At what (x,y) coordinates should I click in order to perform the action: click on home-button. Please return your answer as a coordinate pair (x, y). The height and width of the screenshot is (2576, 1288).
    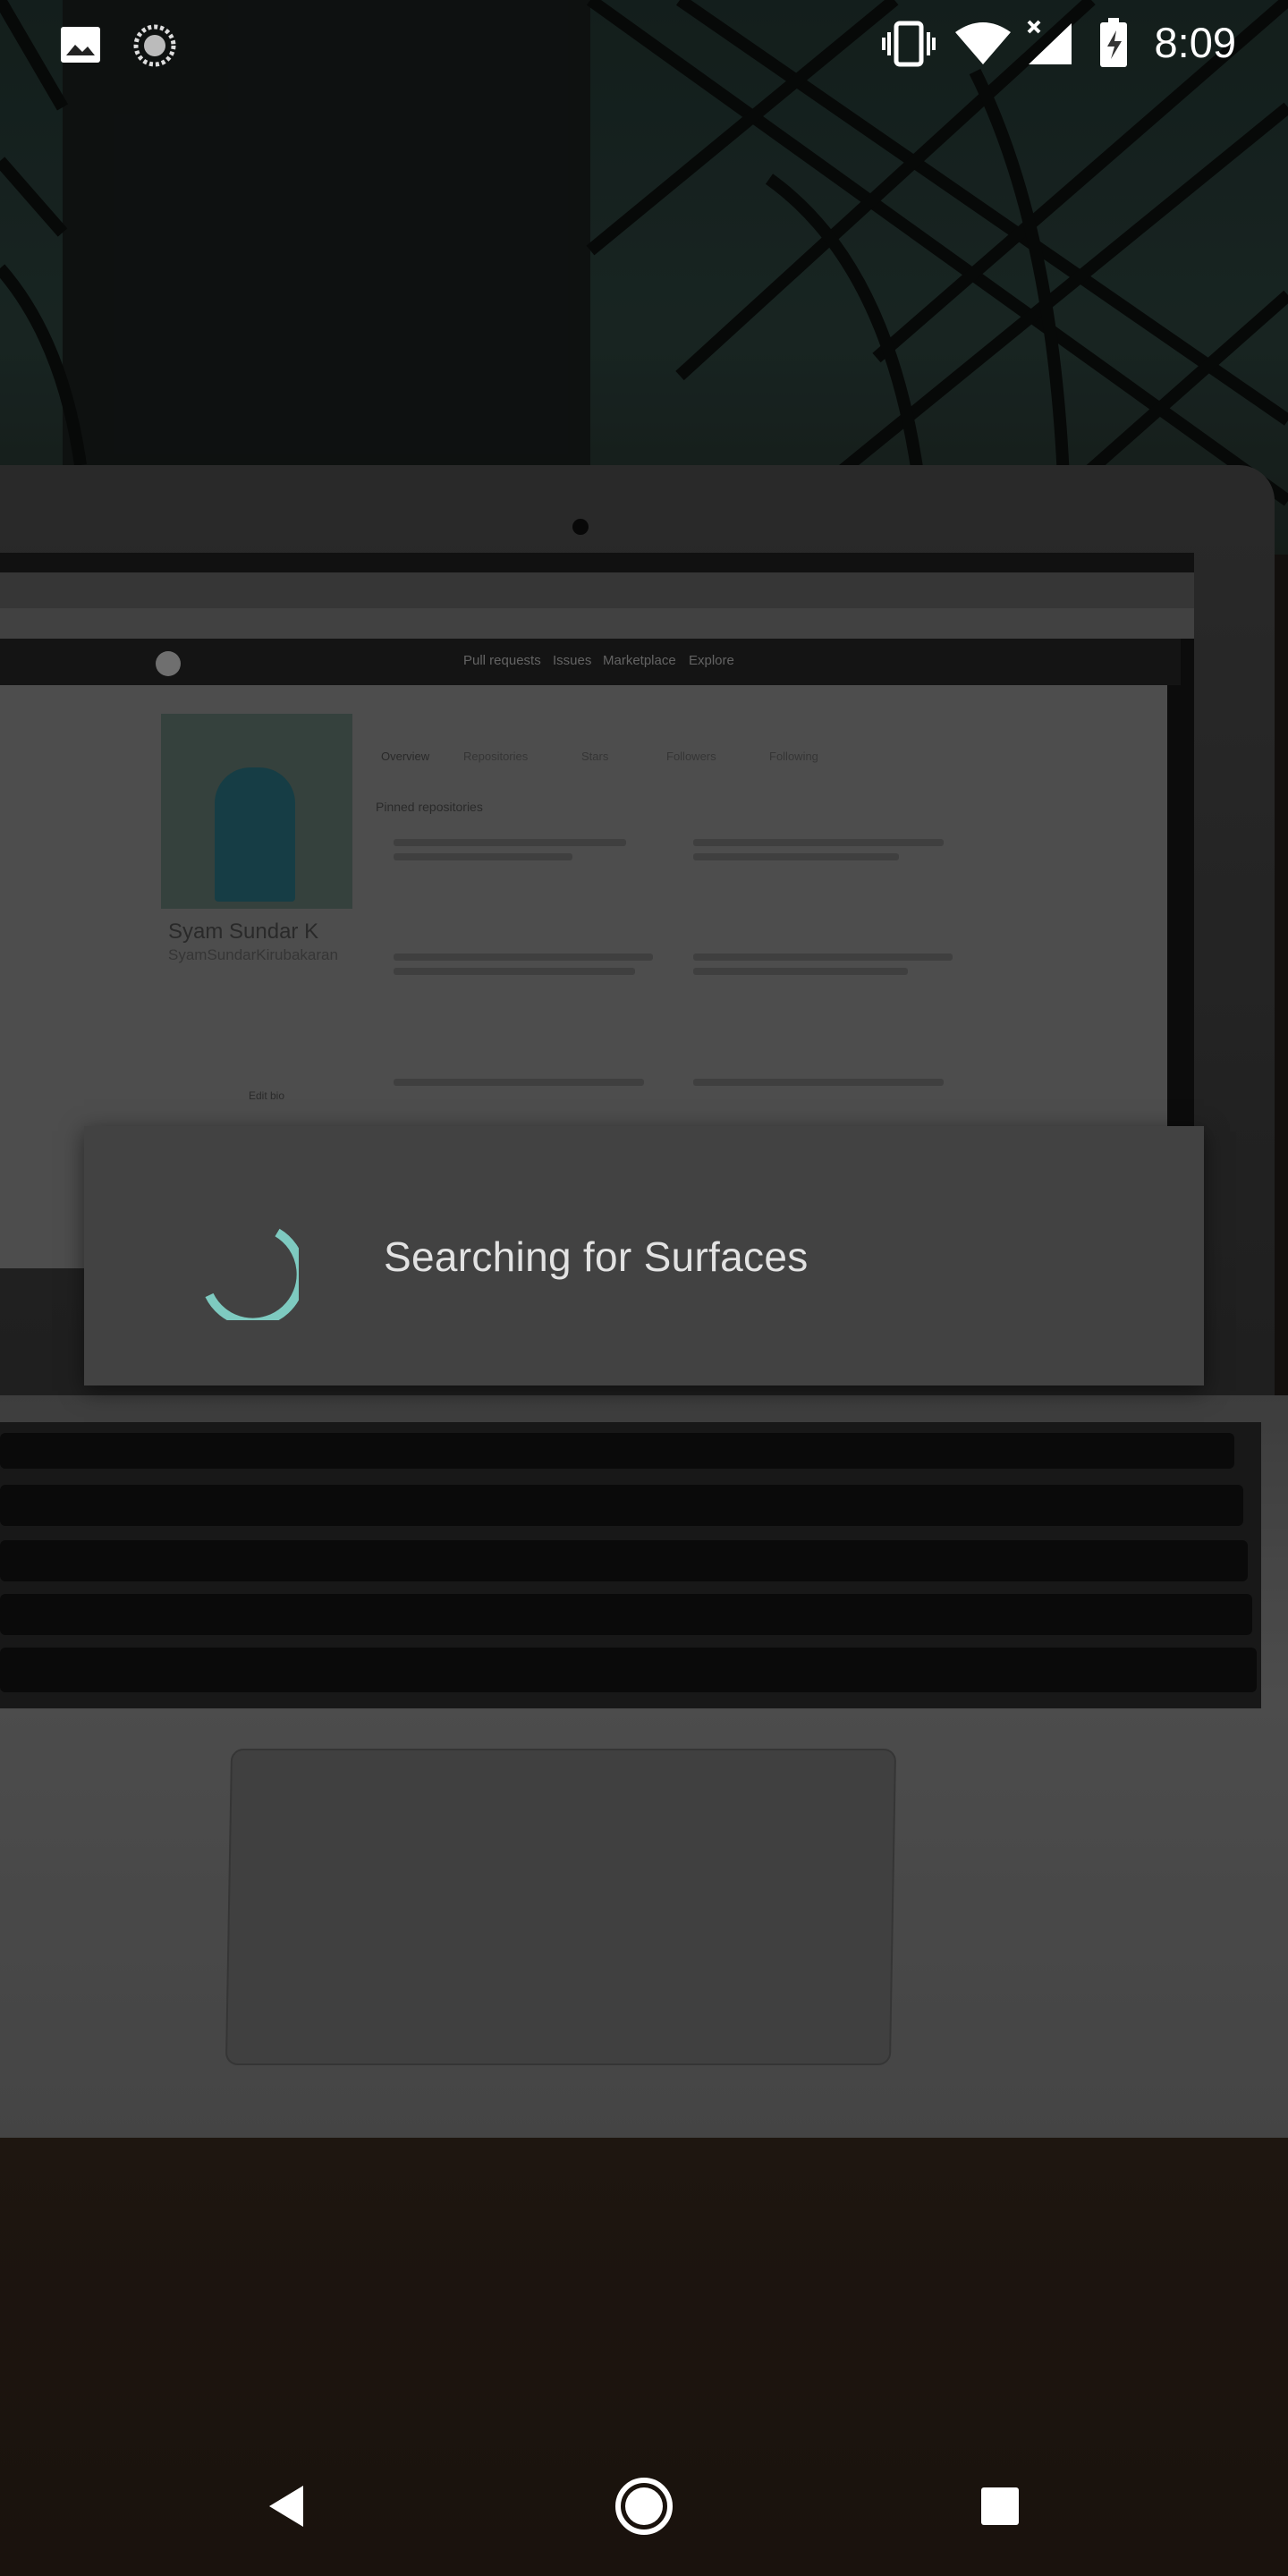
    Looking at the image, I should click on (644, 2506).